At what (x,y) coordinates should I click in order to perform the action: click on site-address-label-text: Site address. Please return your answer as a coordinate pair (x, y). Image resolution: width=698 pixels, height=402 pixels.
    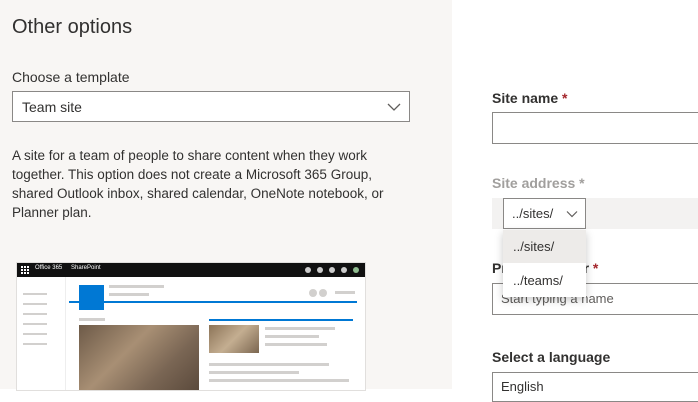
    Looking at the image, I should click on (534, 183).